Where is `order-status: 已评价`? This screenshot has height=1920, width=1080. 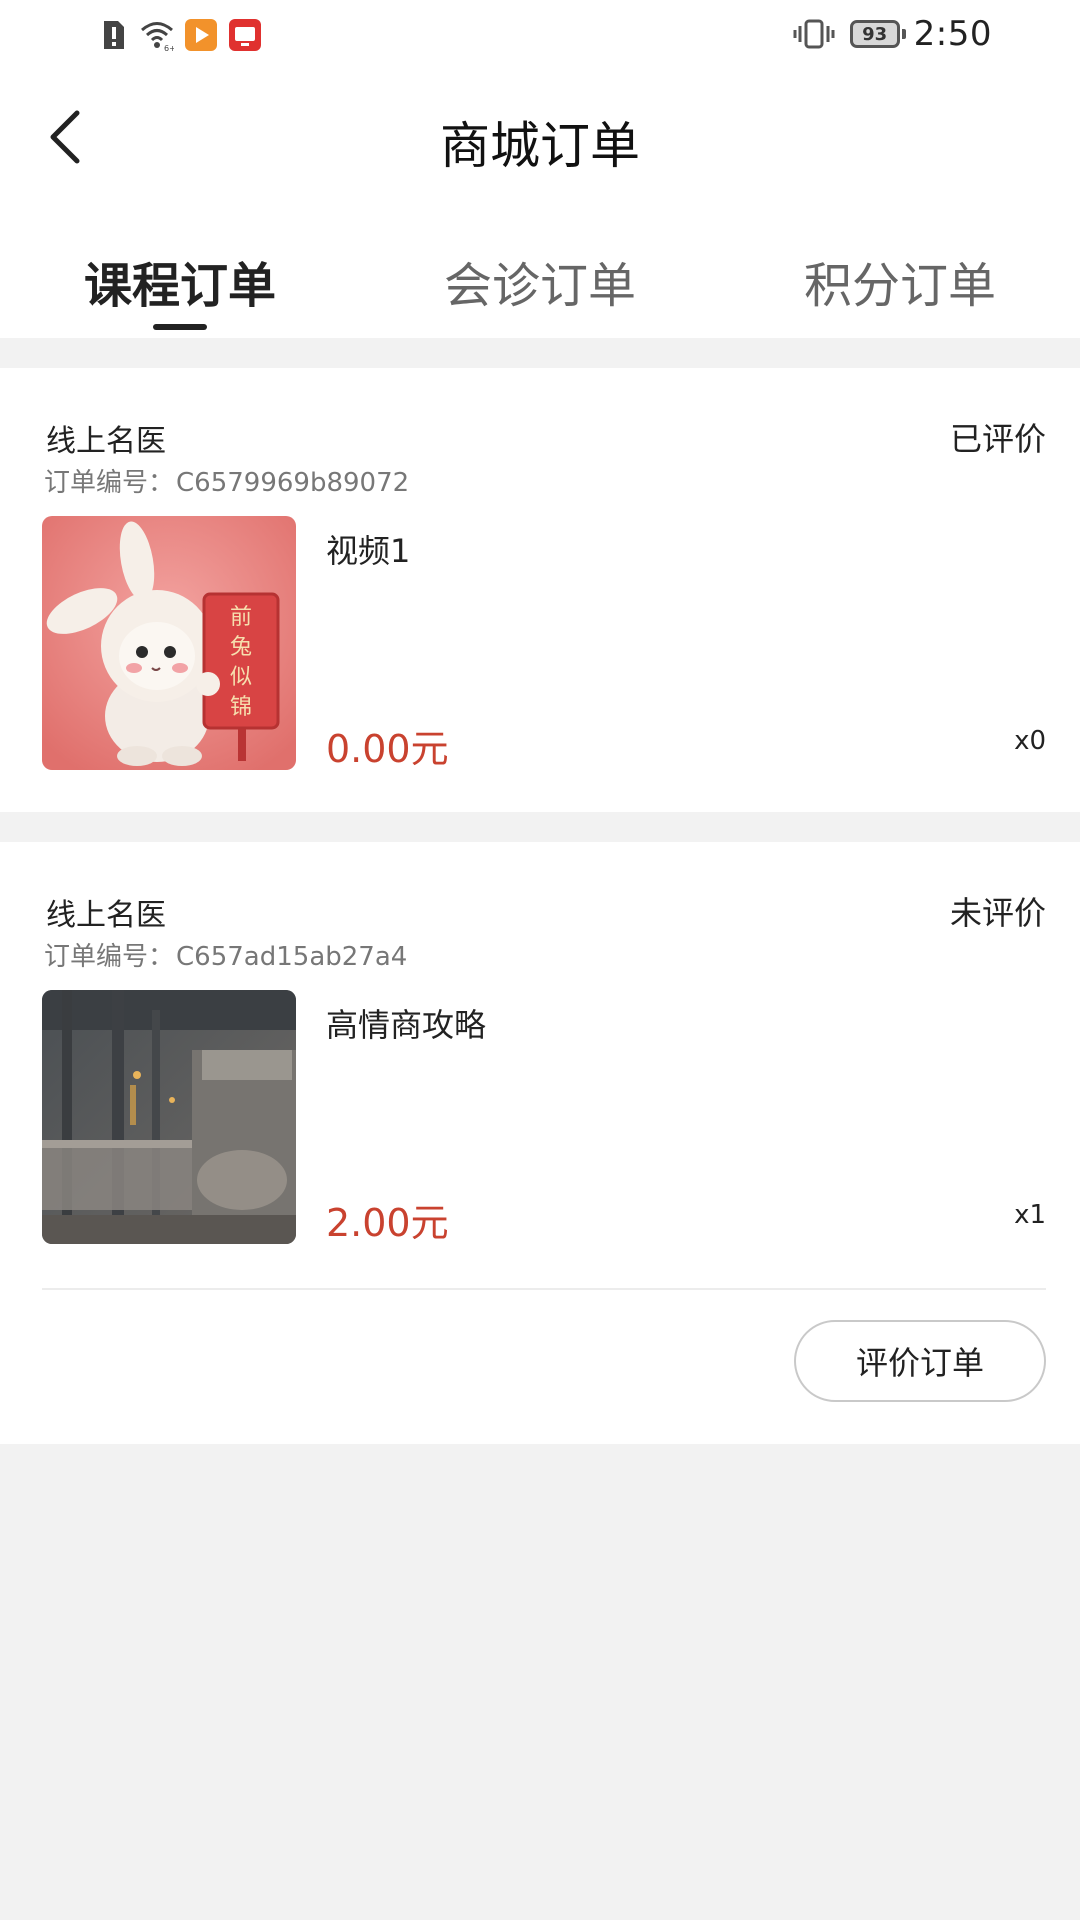
order-status: 已评价 is located at coordinates (997, 439).